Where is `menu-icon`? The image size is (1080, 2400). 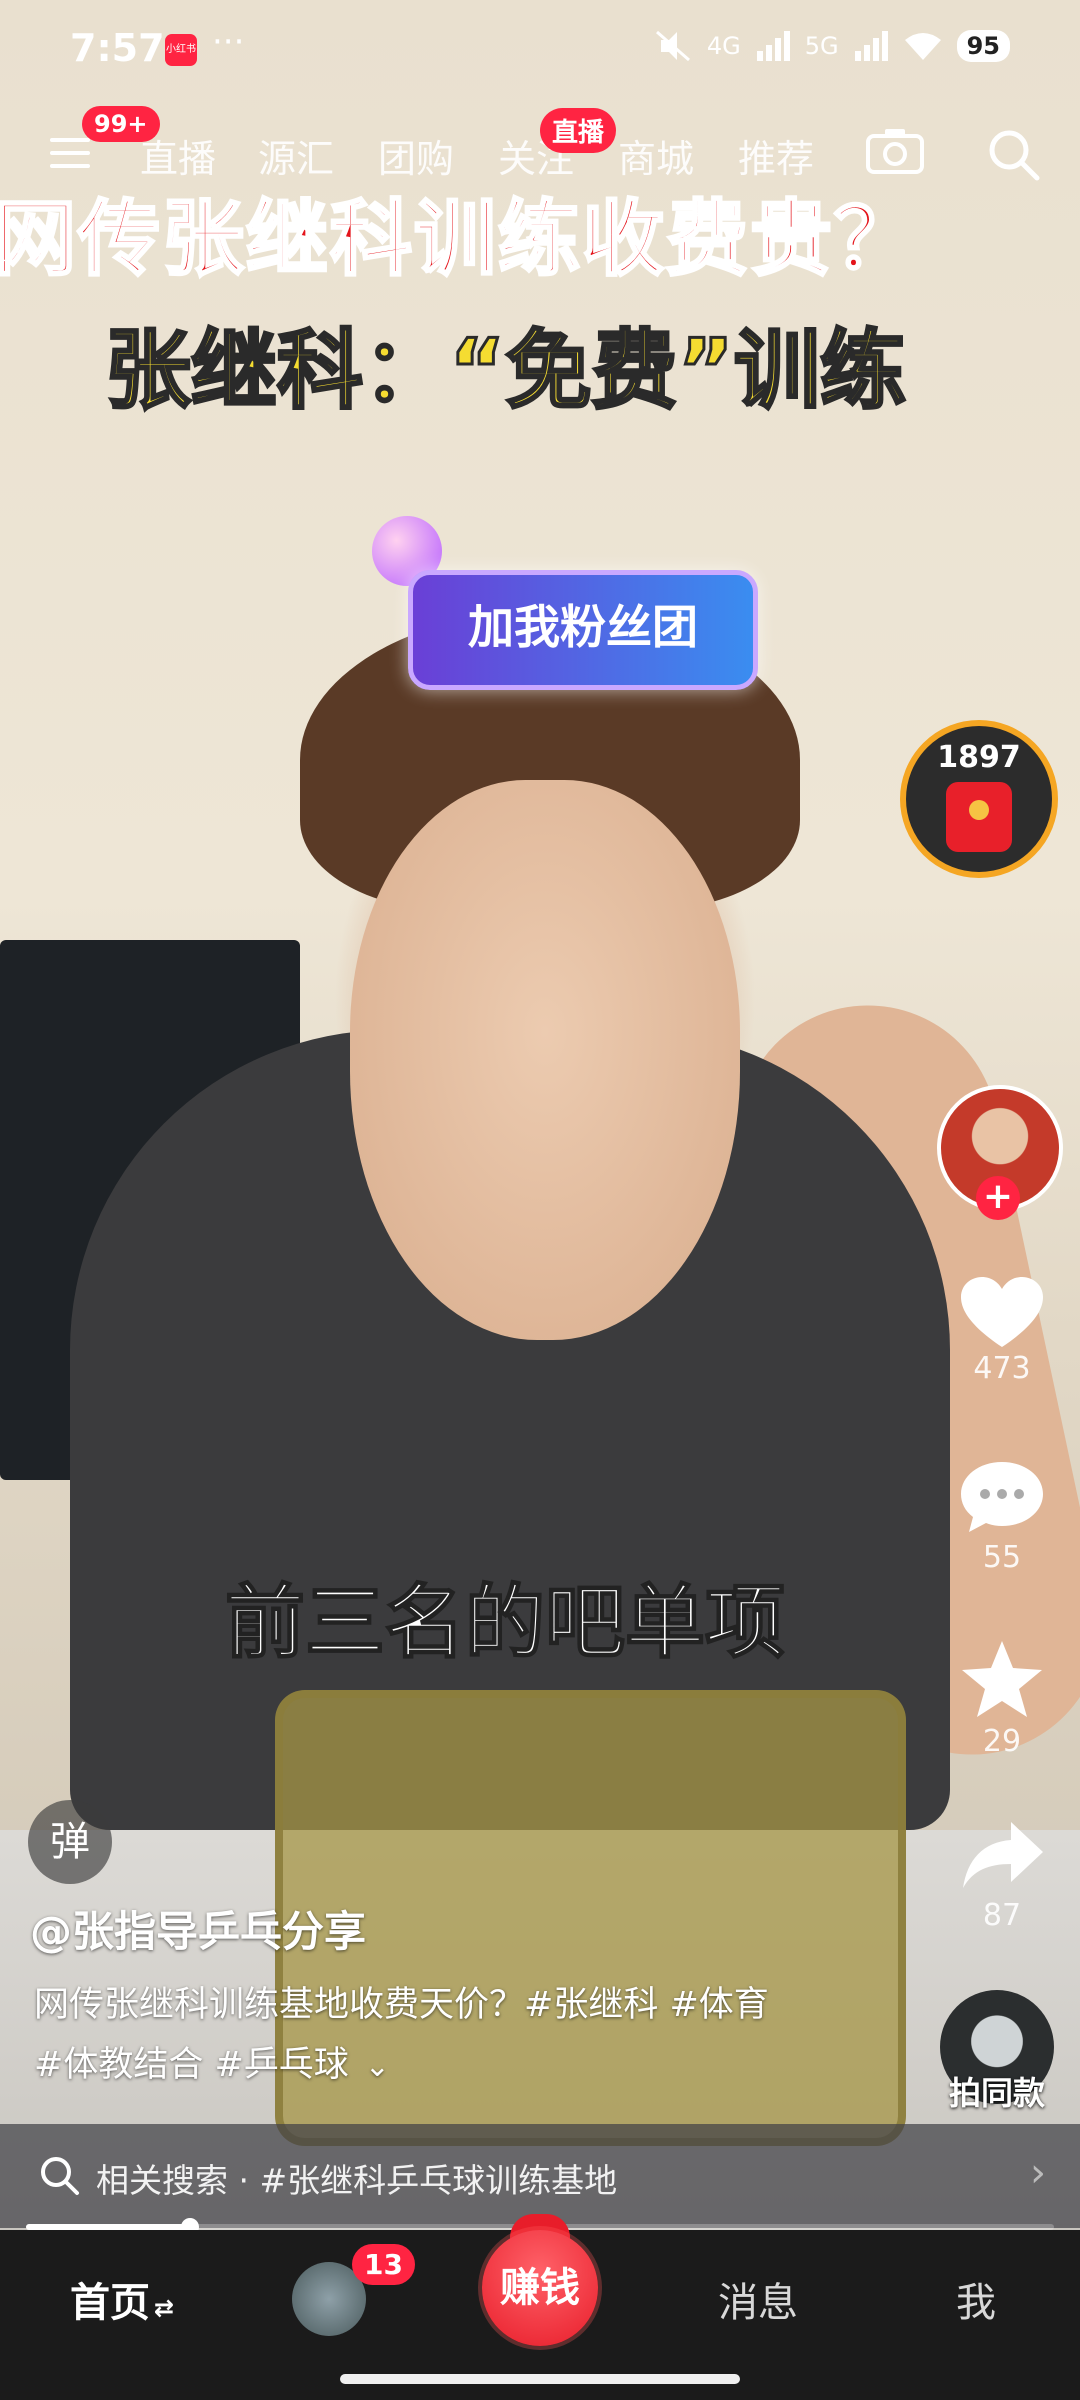
menu-icon is located at coordinates (72, 153).